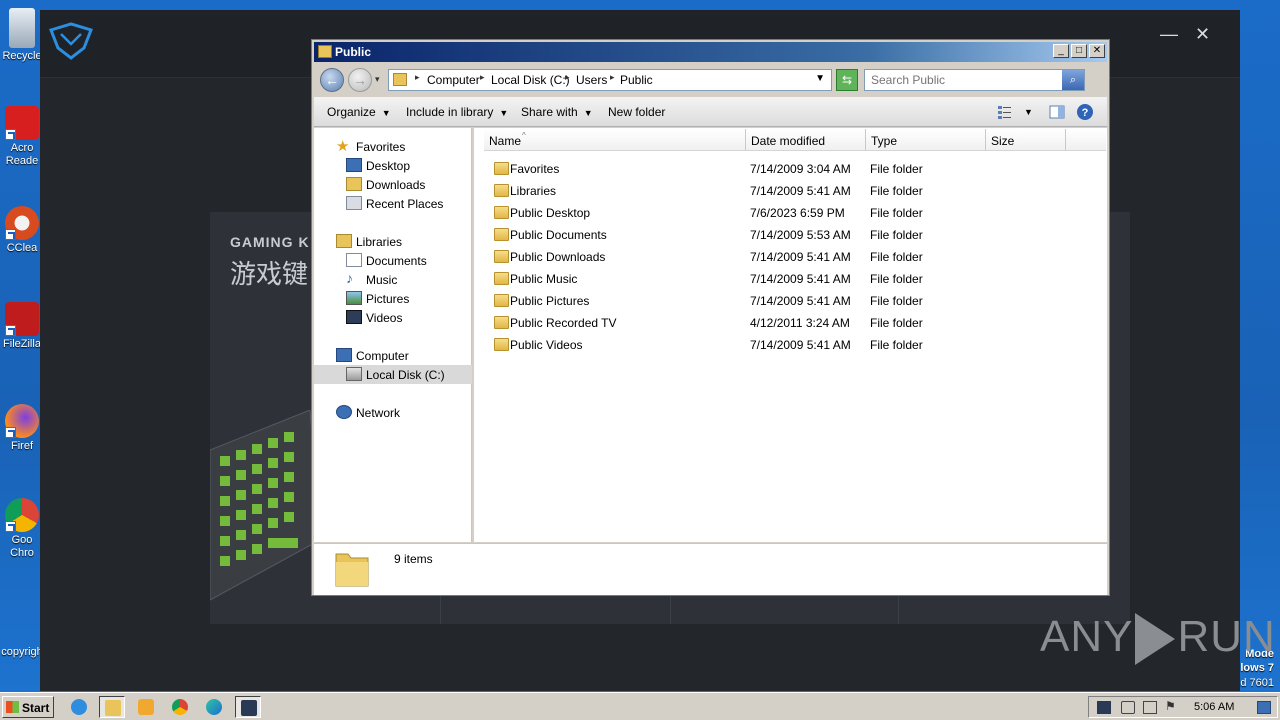 This screenshot has height=720, width=1280. I want to click on column-header-size: Size, so click(1026, 140).